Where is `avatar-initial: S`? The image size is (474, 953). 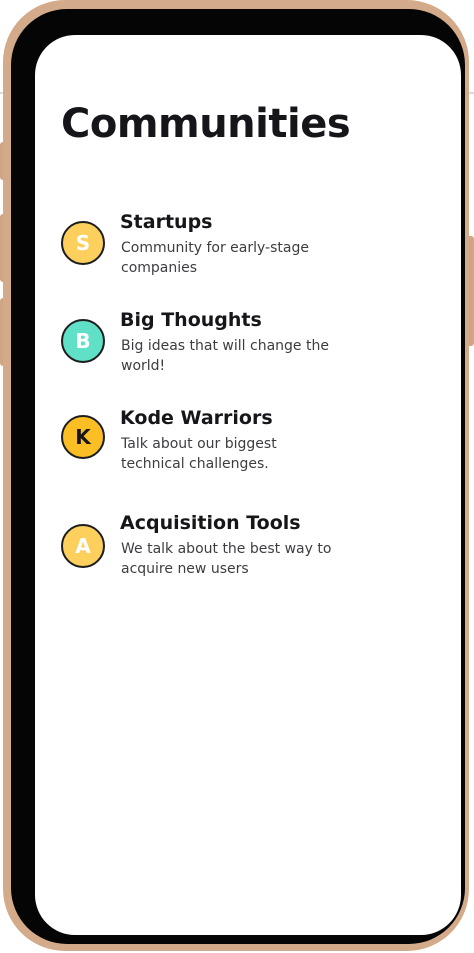 avatar-initial: S is located at coordinates (83, 243).